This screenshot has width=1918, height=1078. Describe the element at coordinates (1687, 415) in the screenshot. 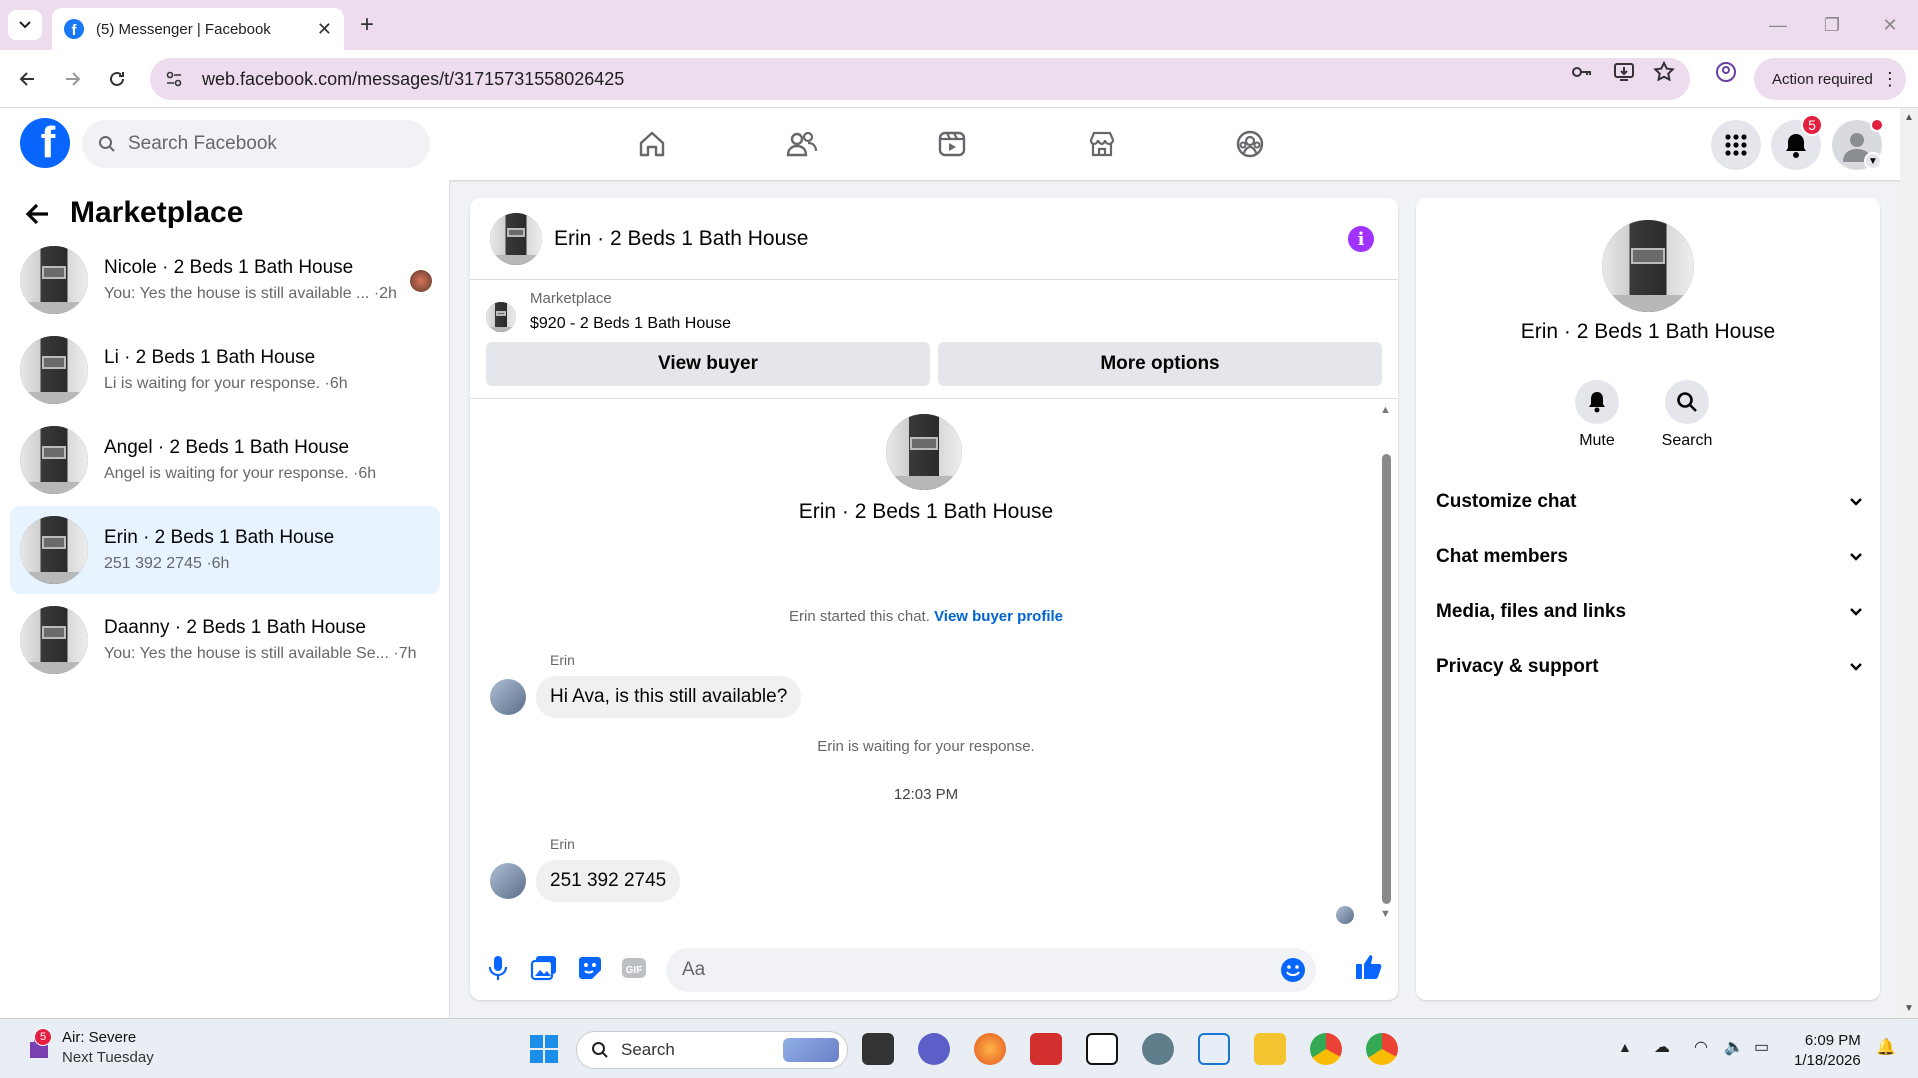

I see `search-conversation-button: Search` at that location.